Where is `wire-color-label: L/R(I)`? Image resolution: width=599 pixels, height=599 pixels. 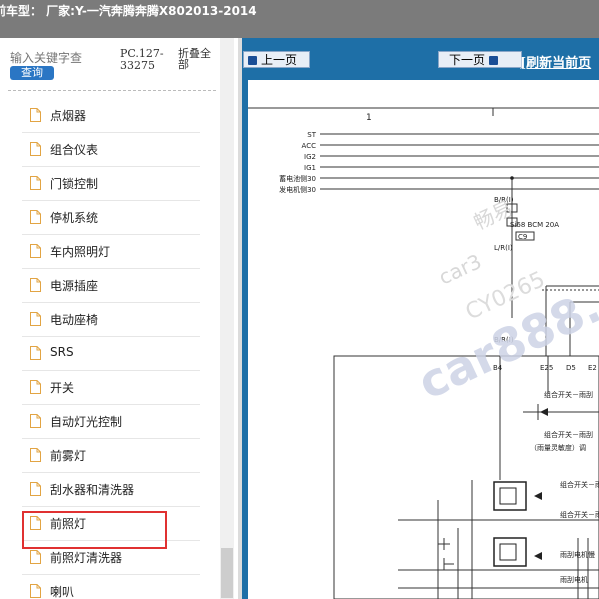 wire-color-label: L/R(I) is located at coordinates (503, 248).